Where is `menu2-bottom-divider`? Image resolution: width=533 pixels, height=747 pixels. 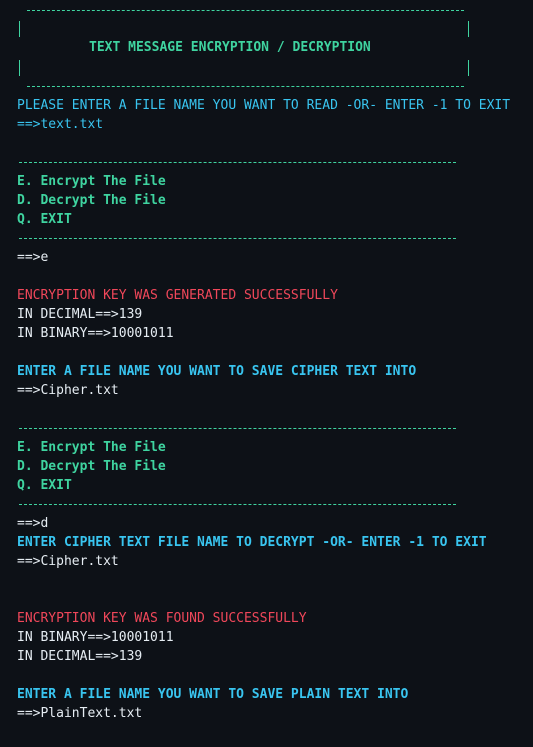 menu2-bottom-divider is located at coordinates (237, 505).